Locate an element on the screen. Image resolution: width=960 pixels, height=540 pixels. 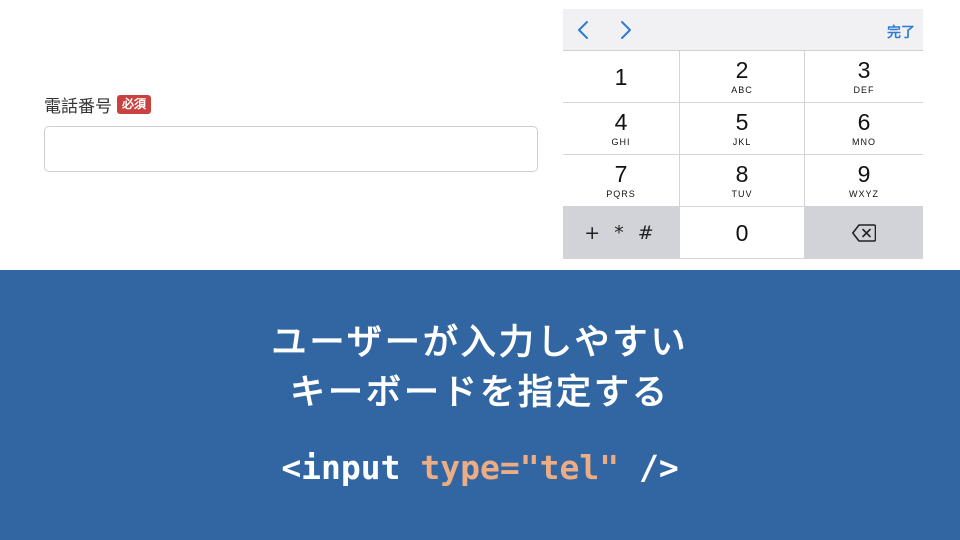
code-open: <input is located at coordinates (351, 467).